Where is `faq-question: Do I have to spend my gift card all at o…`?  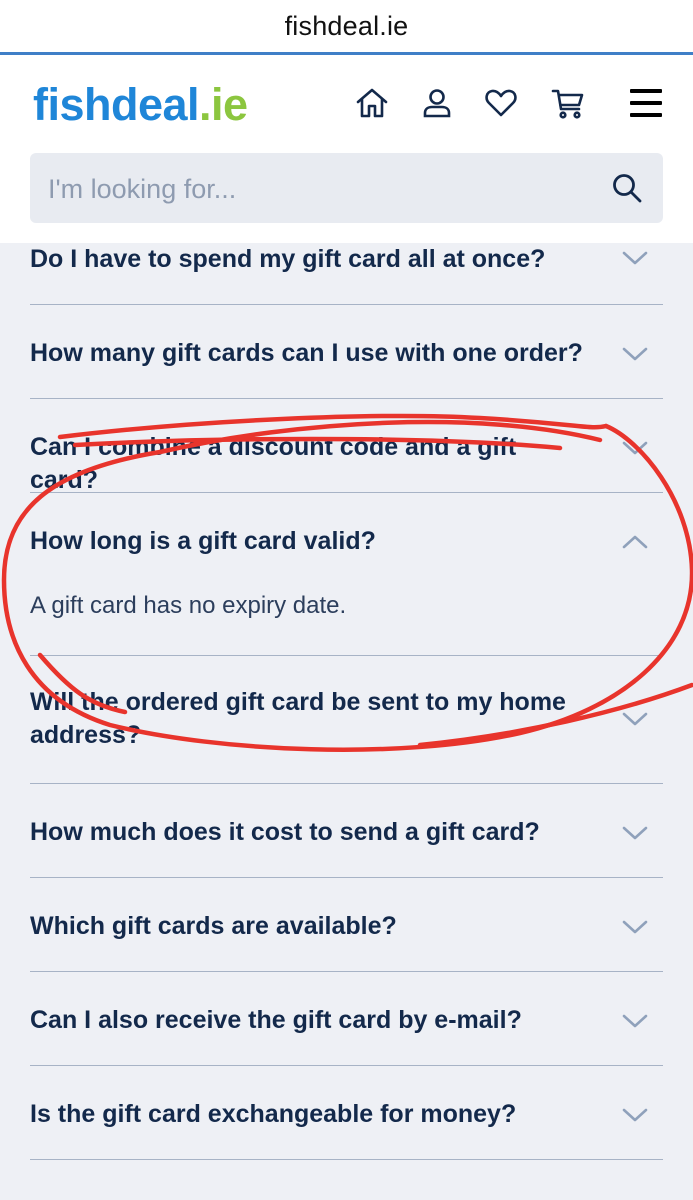 faq-question: Do I have to spend my gift card all at o… is located at coordinates (288, 259).